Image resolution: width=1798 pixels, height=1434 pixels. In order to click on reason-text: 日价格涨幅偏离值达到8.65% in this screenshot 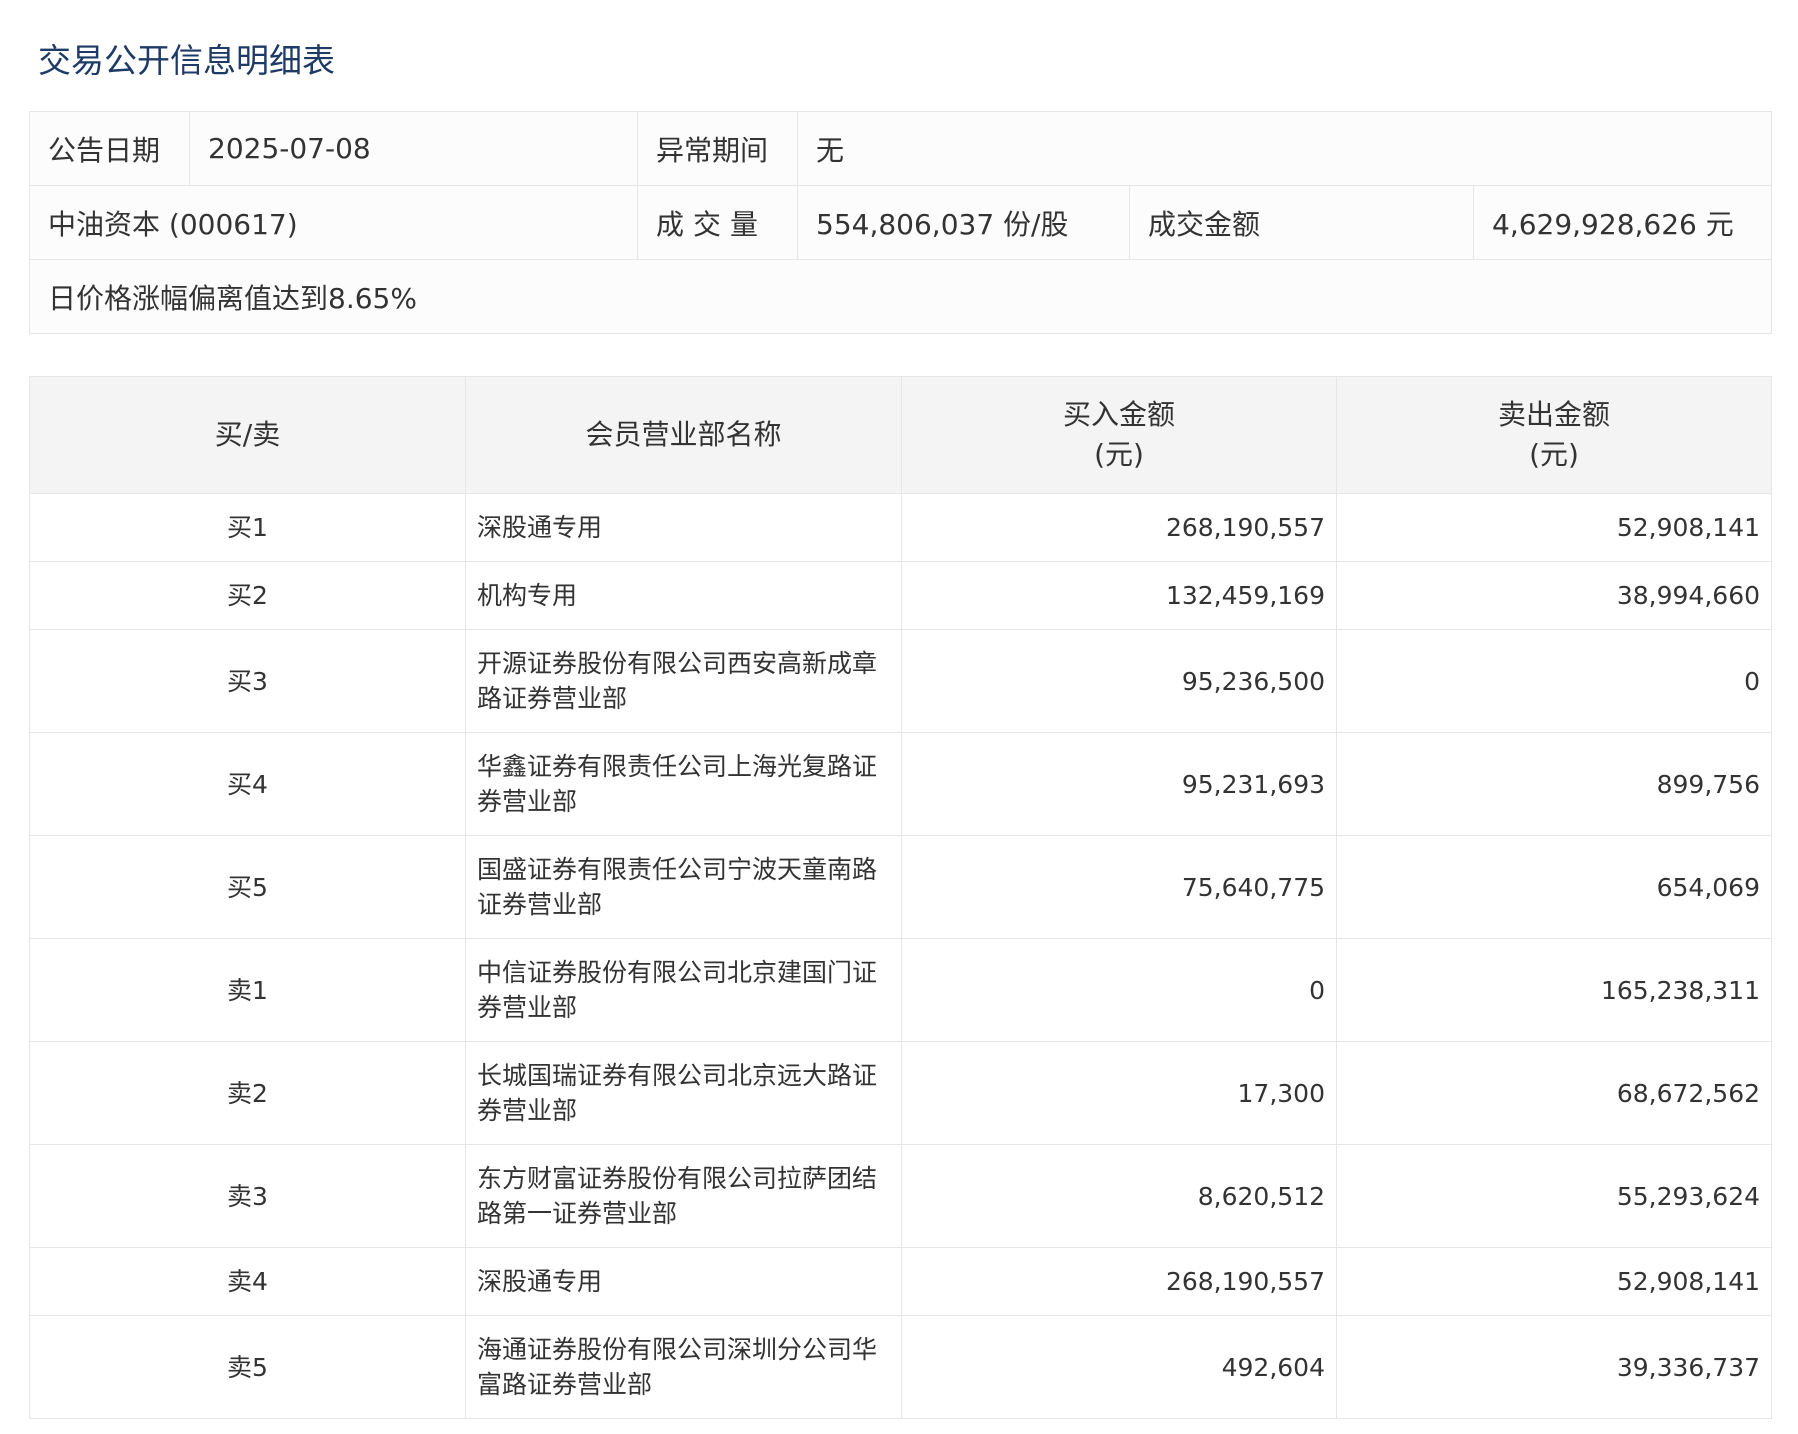, I will do `click(900, 296)`.